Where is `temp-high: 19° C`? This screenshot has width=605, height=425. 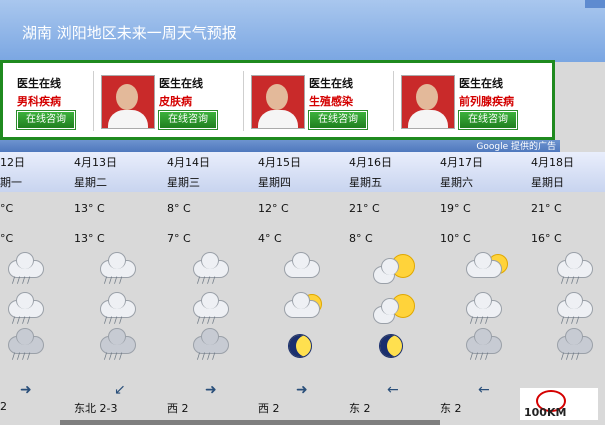
temp-high: 19° C is located at coordinates (455, 208).